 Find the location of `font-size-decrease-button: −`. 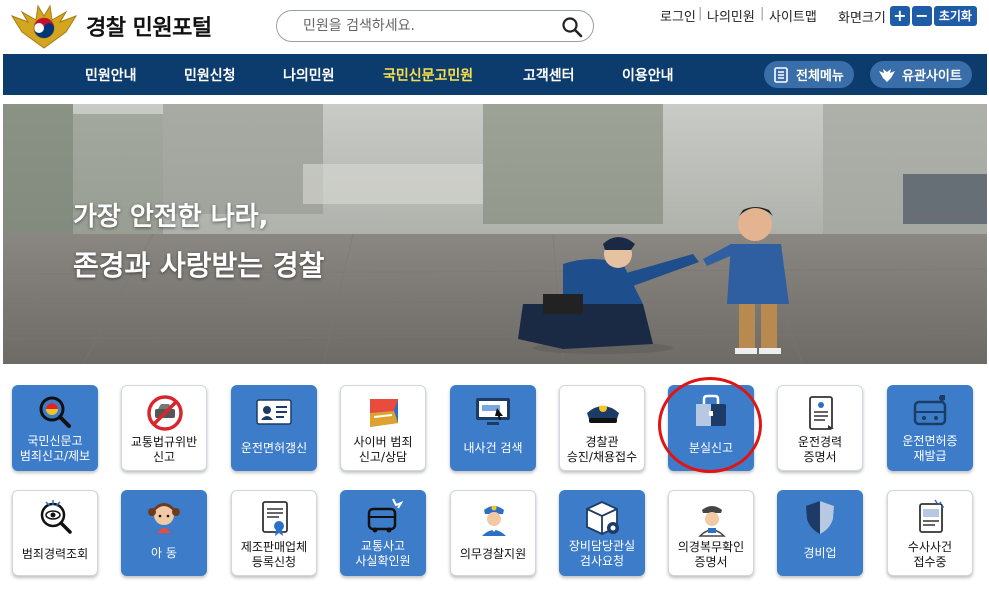

font-size-decrease-button: − is located at coordinates (921, 16).